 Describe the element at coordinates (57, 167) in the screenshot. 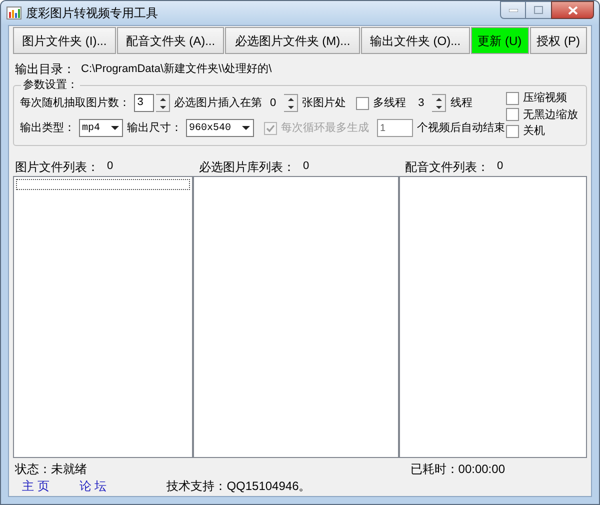

I see `list-heading: 图片文件列表：` at that location.